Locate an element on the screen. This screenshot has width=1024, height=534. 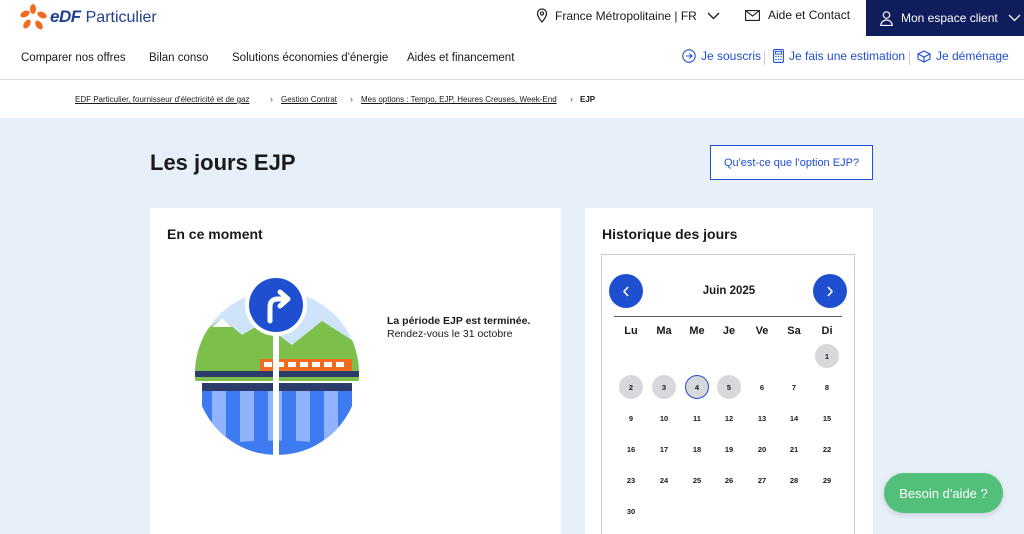
breadcrumb-current: EJP is located at coordinates (588, 99).